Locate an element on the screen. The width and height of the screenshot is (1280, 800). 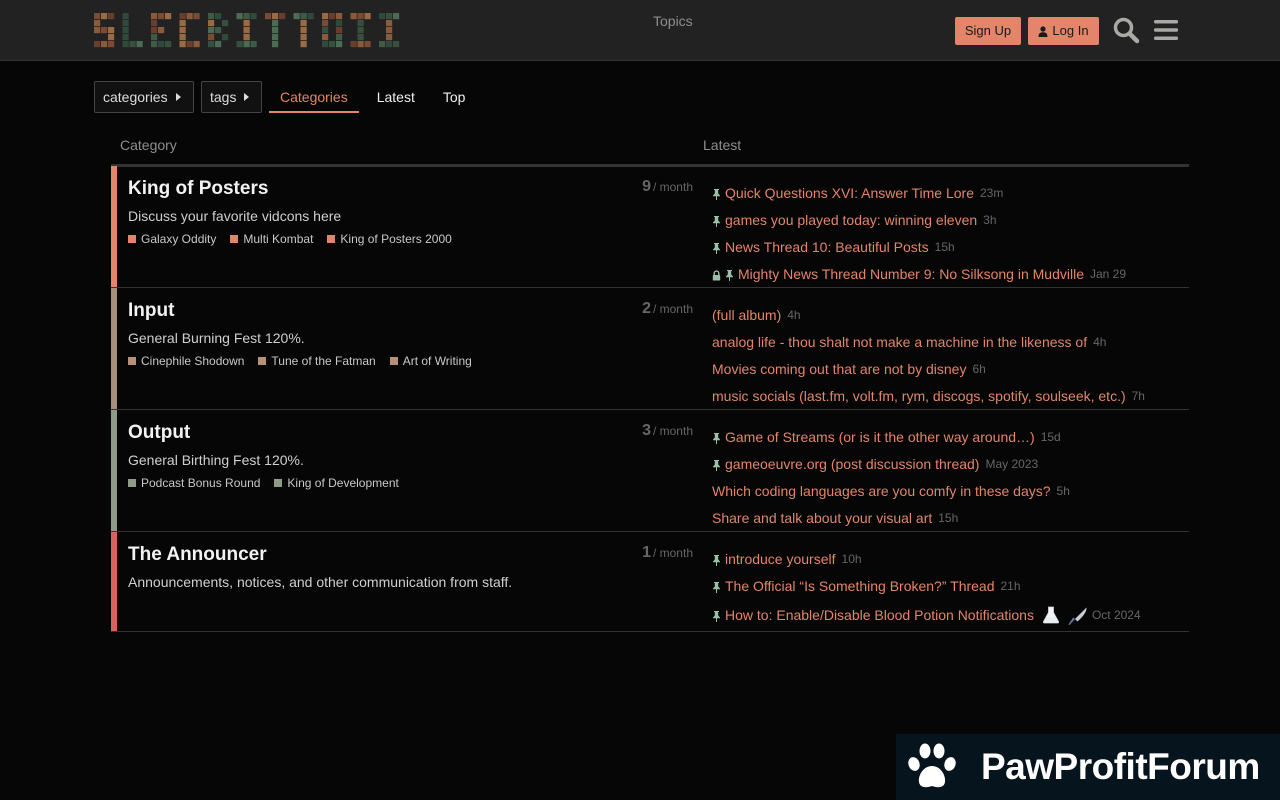
subcategory-link: Cinephile Shodown is located at coordinates (186, 361).